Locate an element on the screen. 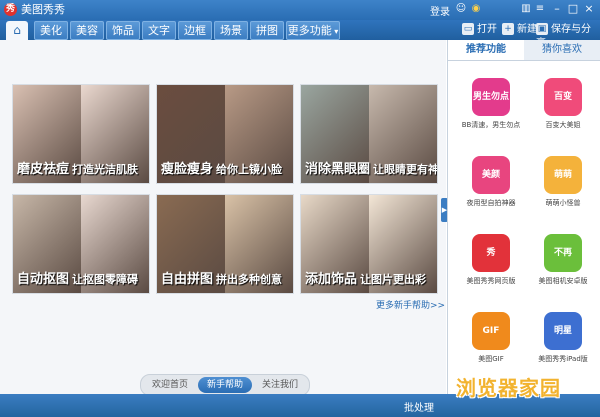  home-tab: ⌂ is located at coordinates (17, 30).